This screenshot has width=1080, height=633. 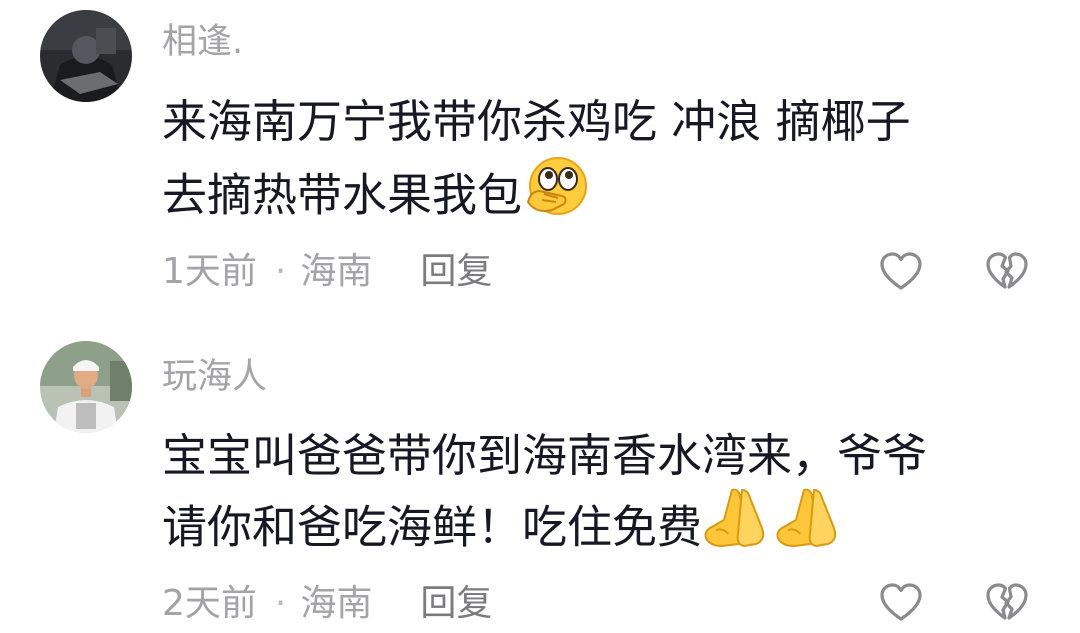 I want to click on folded-hands-emoji-icon, so click(x=773, y=526).